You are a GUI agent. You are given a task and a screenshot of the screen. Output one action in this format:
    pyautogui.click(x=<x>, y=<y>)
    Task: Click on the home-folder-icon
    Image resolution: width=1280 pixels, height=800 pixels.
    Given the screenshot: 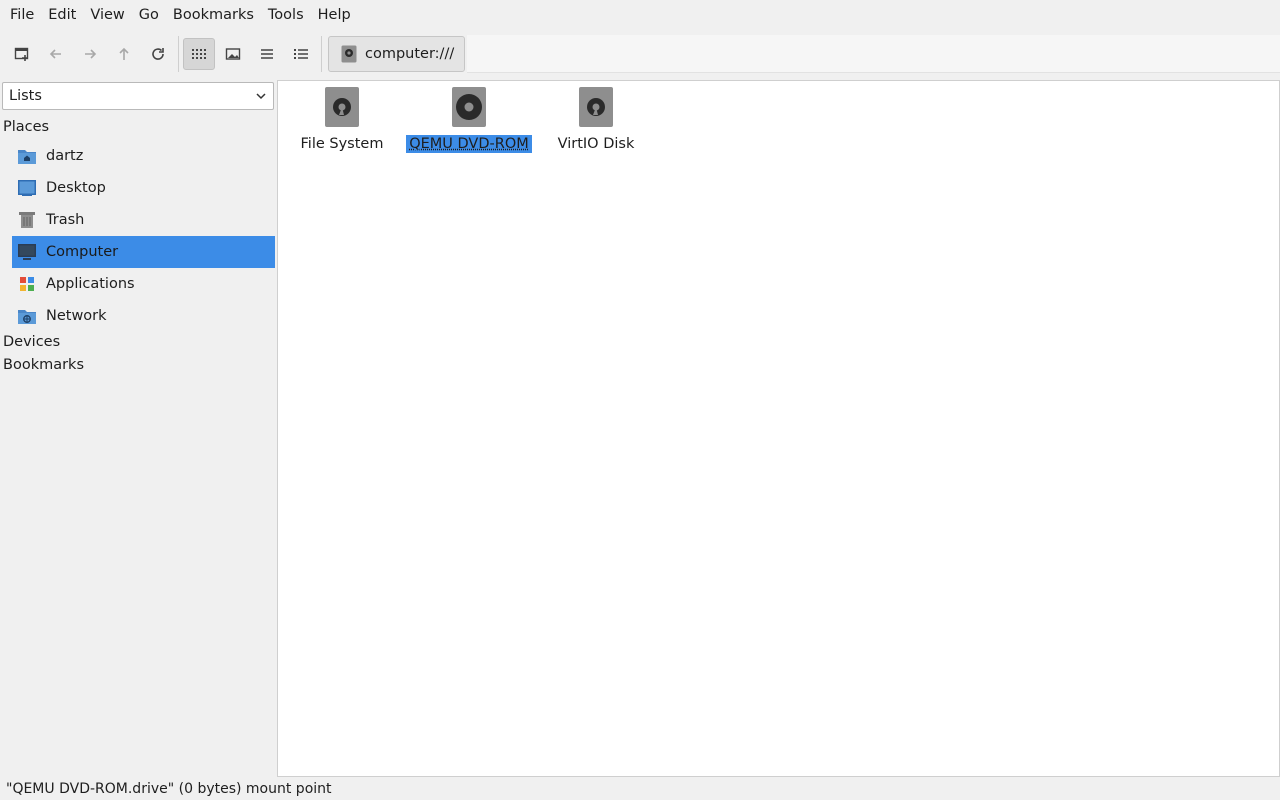 What is the action you would take?
    pyautogui.click(x=27, y=156)
    